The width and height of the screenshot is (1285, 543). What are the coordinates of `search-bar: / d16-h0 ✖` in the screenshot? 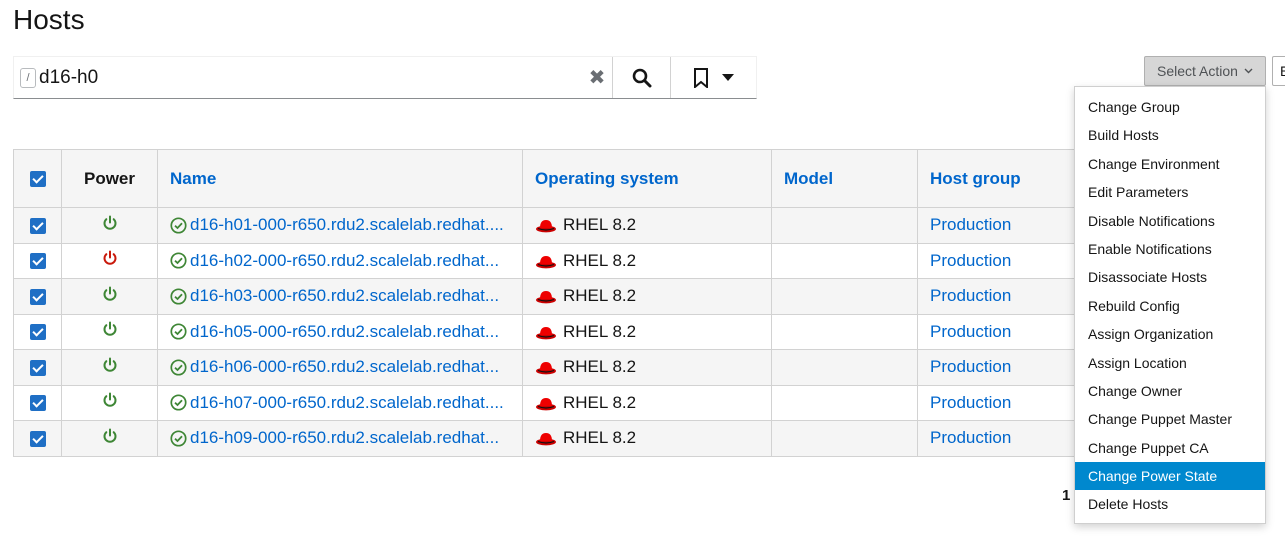 It's located at (385, 77).